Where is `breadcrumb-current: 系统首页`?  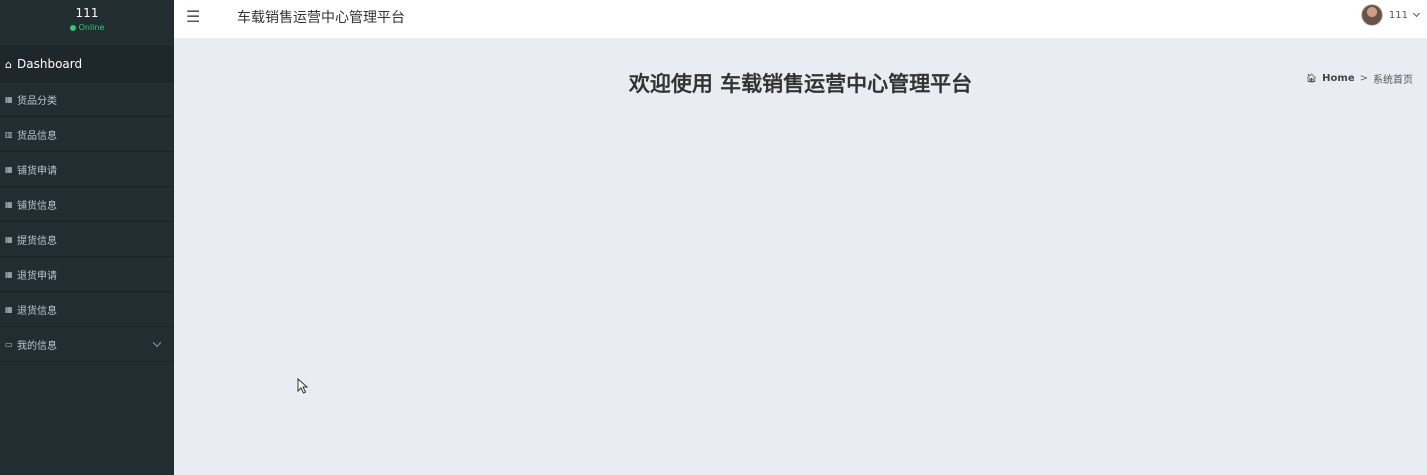 breadcrumb-current: 系统首页 is located at coordinates (1393, 80).